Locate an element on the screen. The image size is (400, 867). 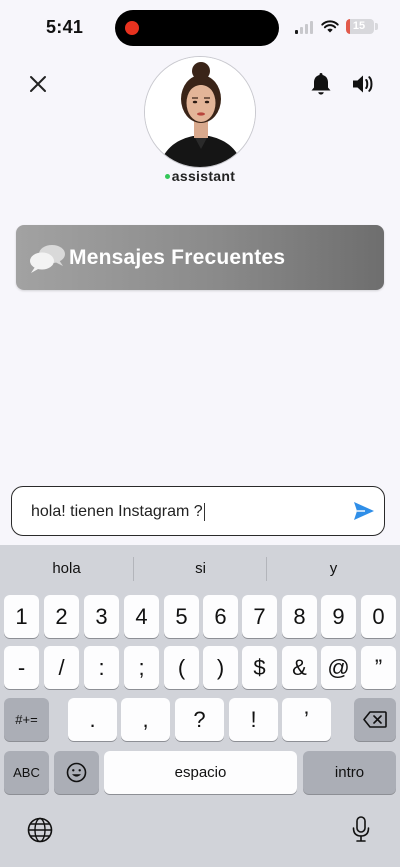
chat-bubbles-icon is located at coordinates (47, 259).